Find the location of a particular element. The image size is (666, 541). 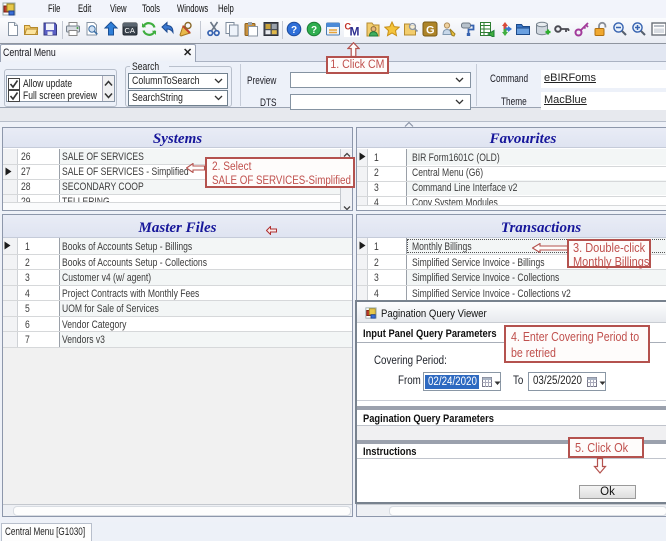

svg-text: M is located at coordinates (355, 31).